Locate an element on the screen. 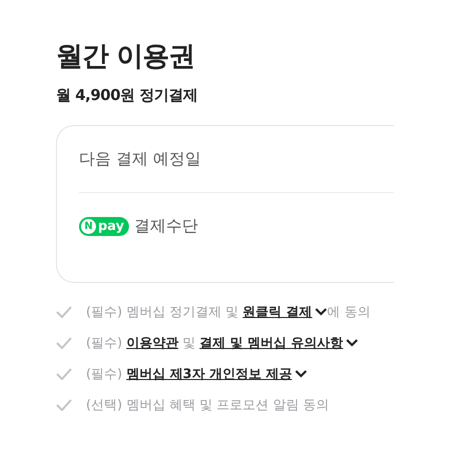 The image size is (450, 451). next-payment-label: 다음 결제 예정일 is located at coordinates (140, 159).